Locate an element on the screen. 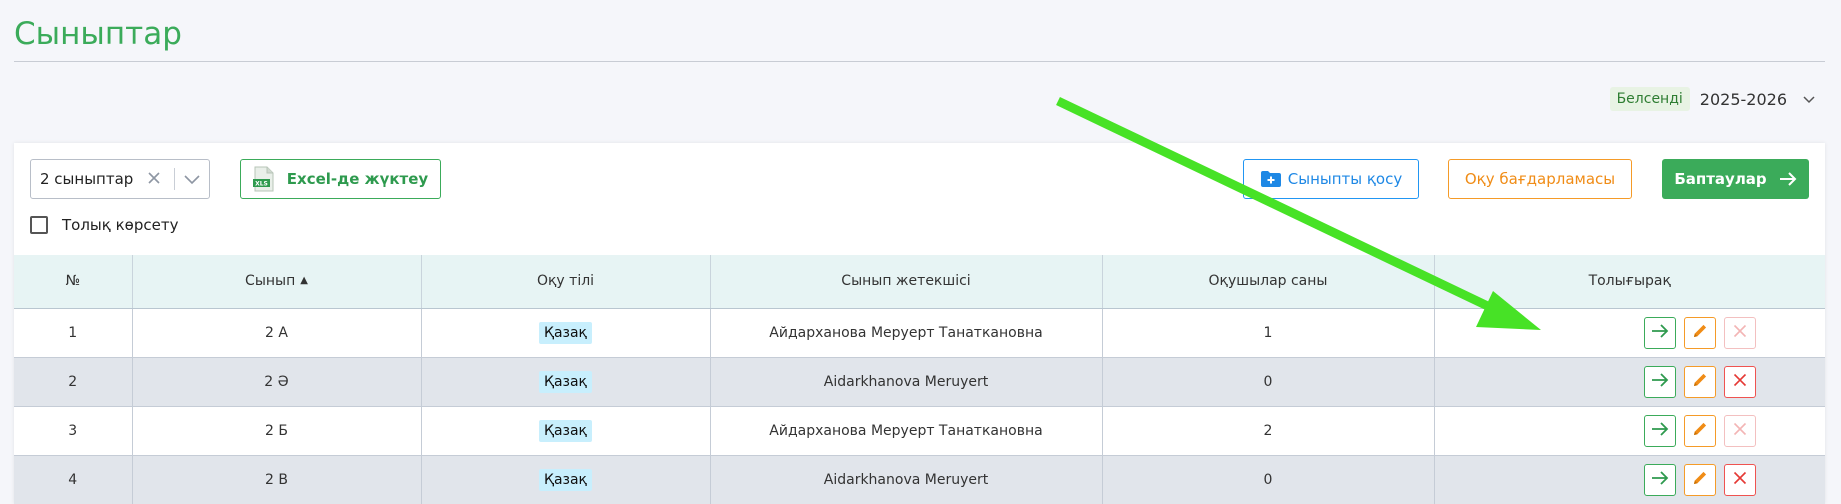 The height and width of the screenshot is (504, 1841). header-details: Толығырақ is located at coordinates (1629, 282).